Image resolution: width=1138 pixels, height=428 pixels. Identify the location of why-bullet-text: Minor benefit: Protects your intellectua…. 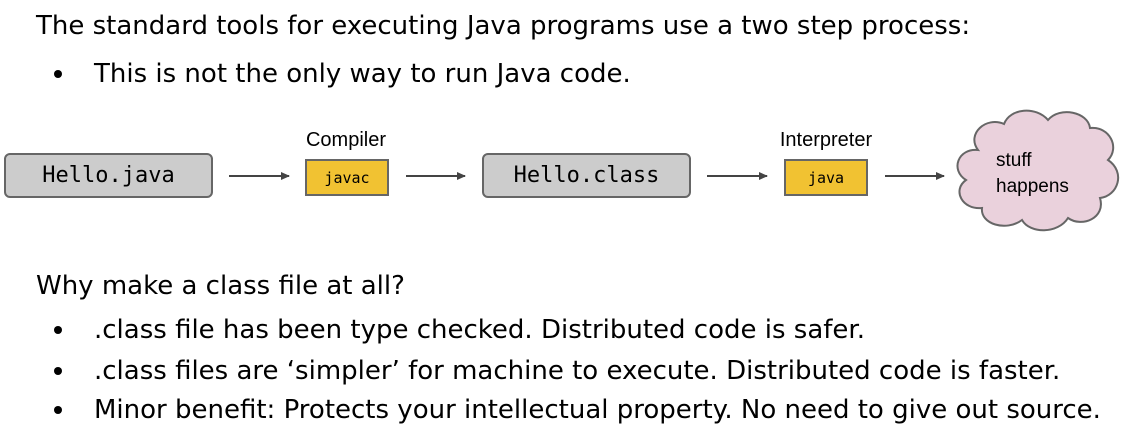
(597, 410).